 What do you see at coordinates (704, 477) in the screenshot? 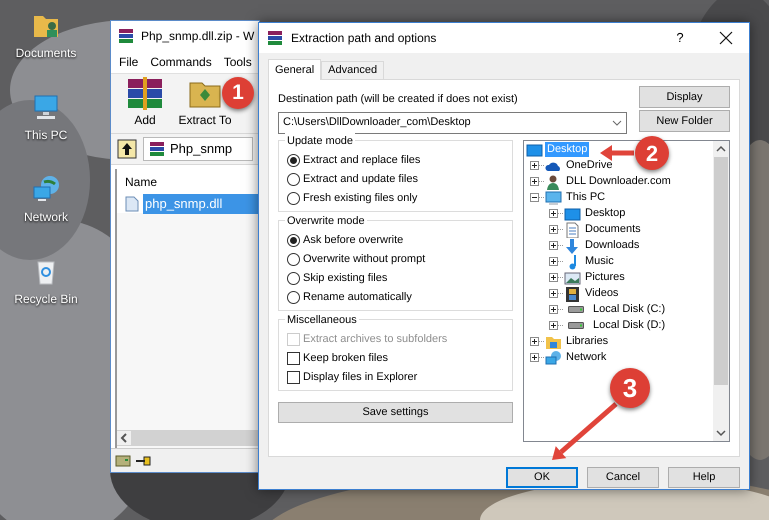
I see `dialog-button: Help` at bounding box center [704, 477].